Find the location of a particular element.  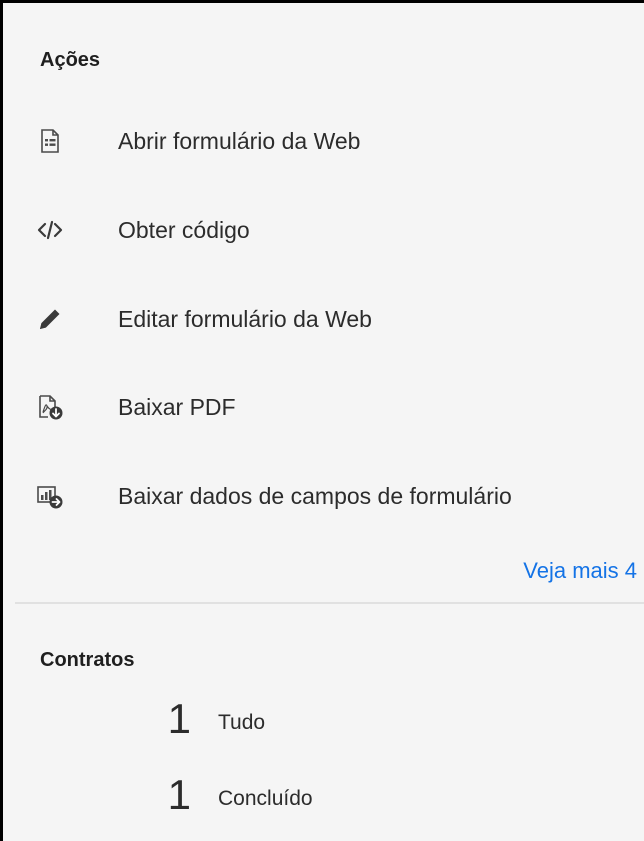

completed-label: Concluído is located at coordinates (265, 798).